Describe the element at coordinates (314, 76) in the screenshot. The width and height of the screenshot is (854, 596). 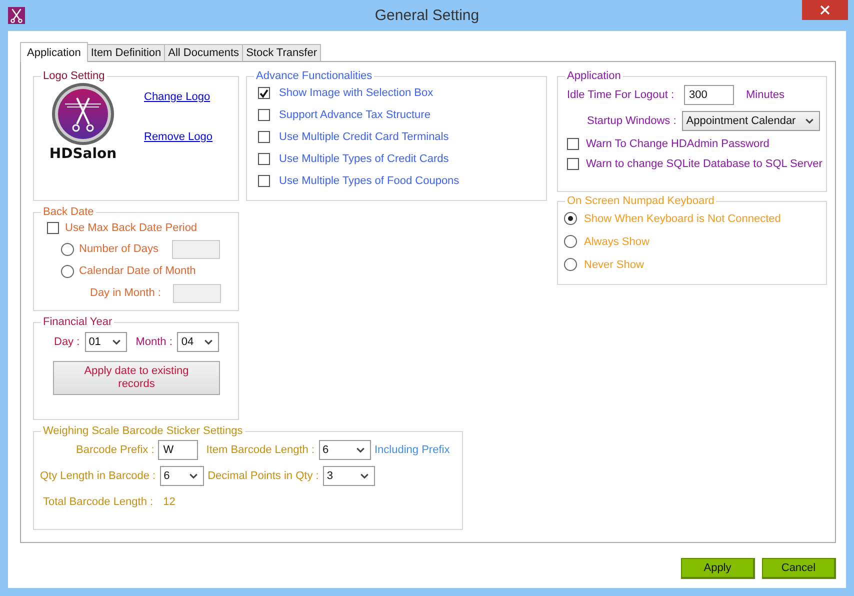
I see `group-title: Advance Functionalities` at that location.